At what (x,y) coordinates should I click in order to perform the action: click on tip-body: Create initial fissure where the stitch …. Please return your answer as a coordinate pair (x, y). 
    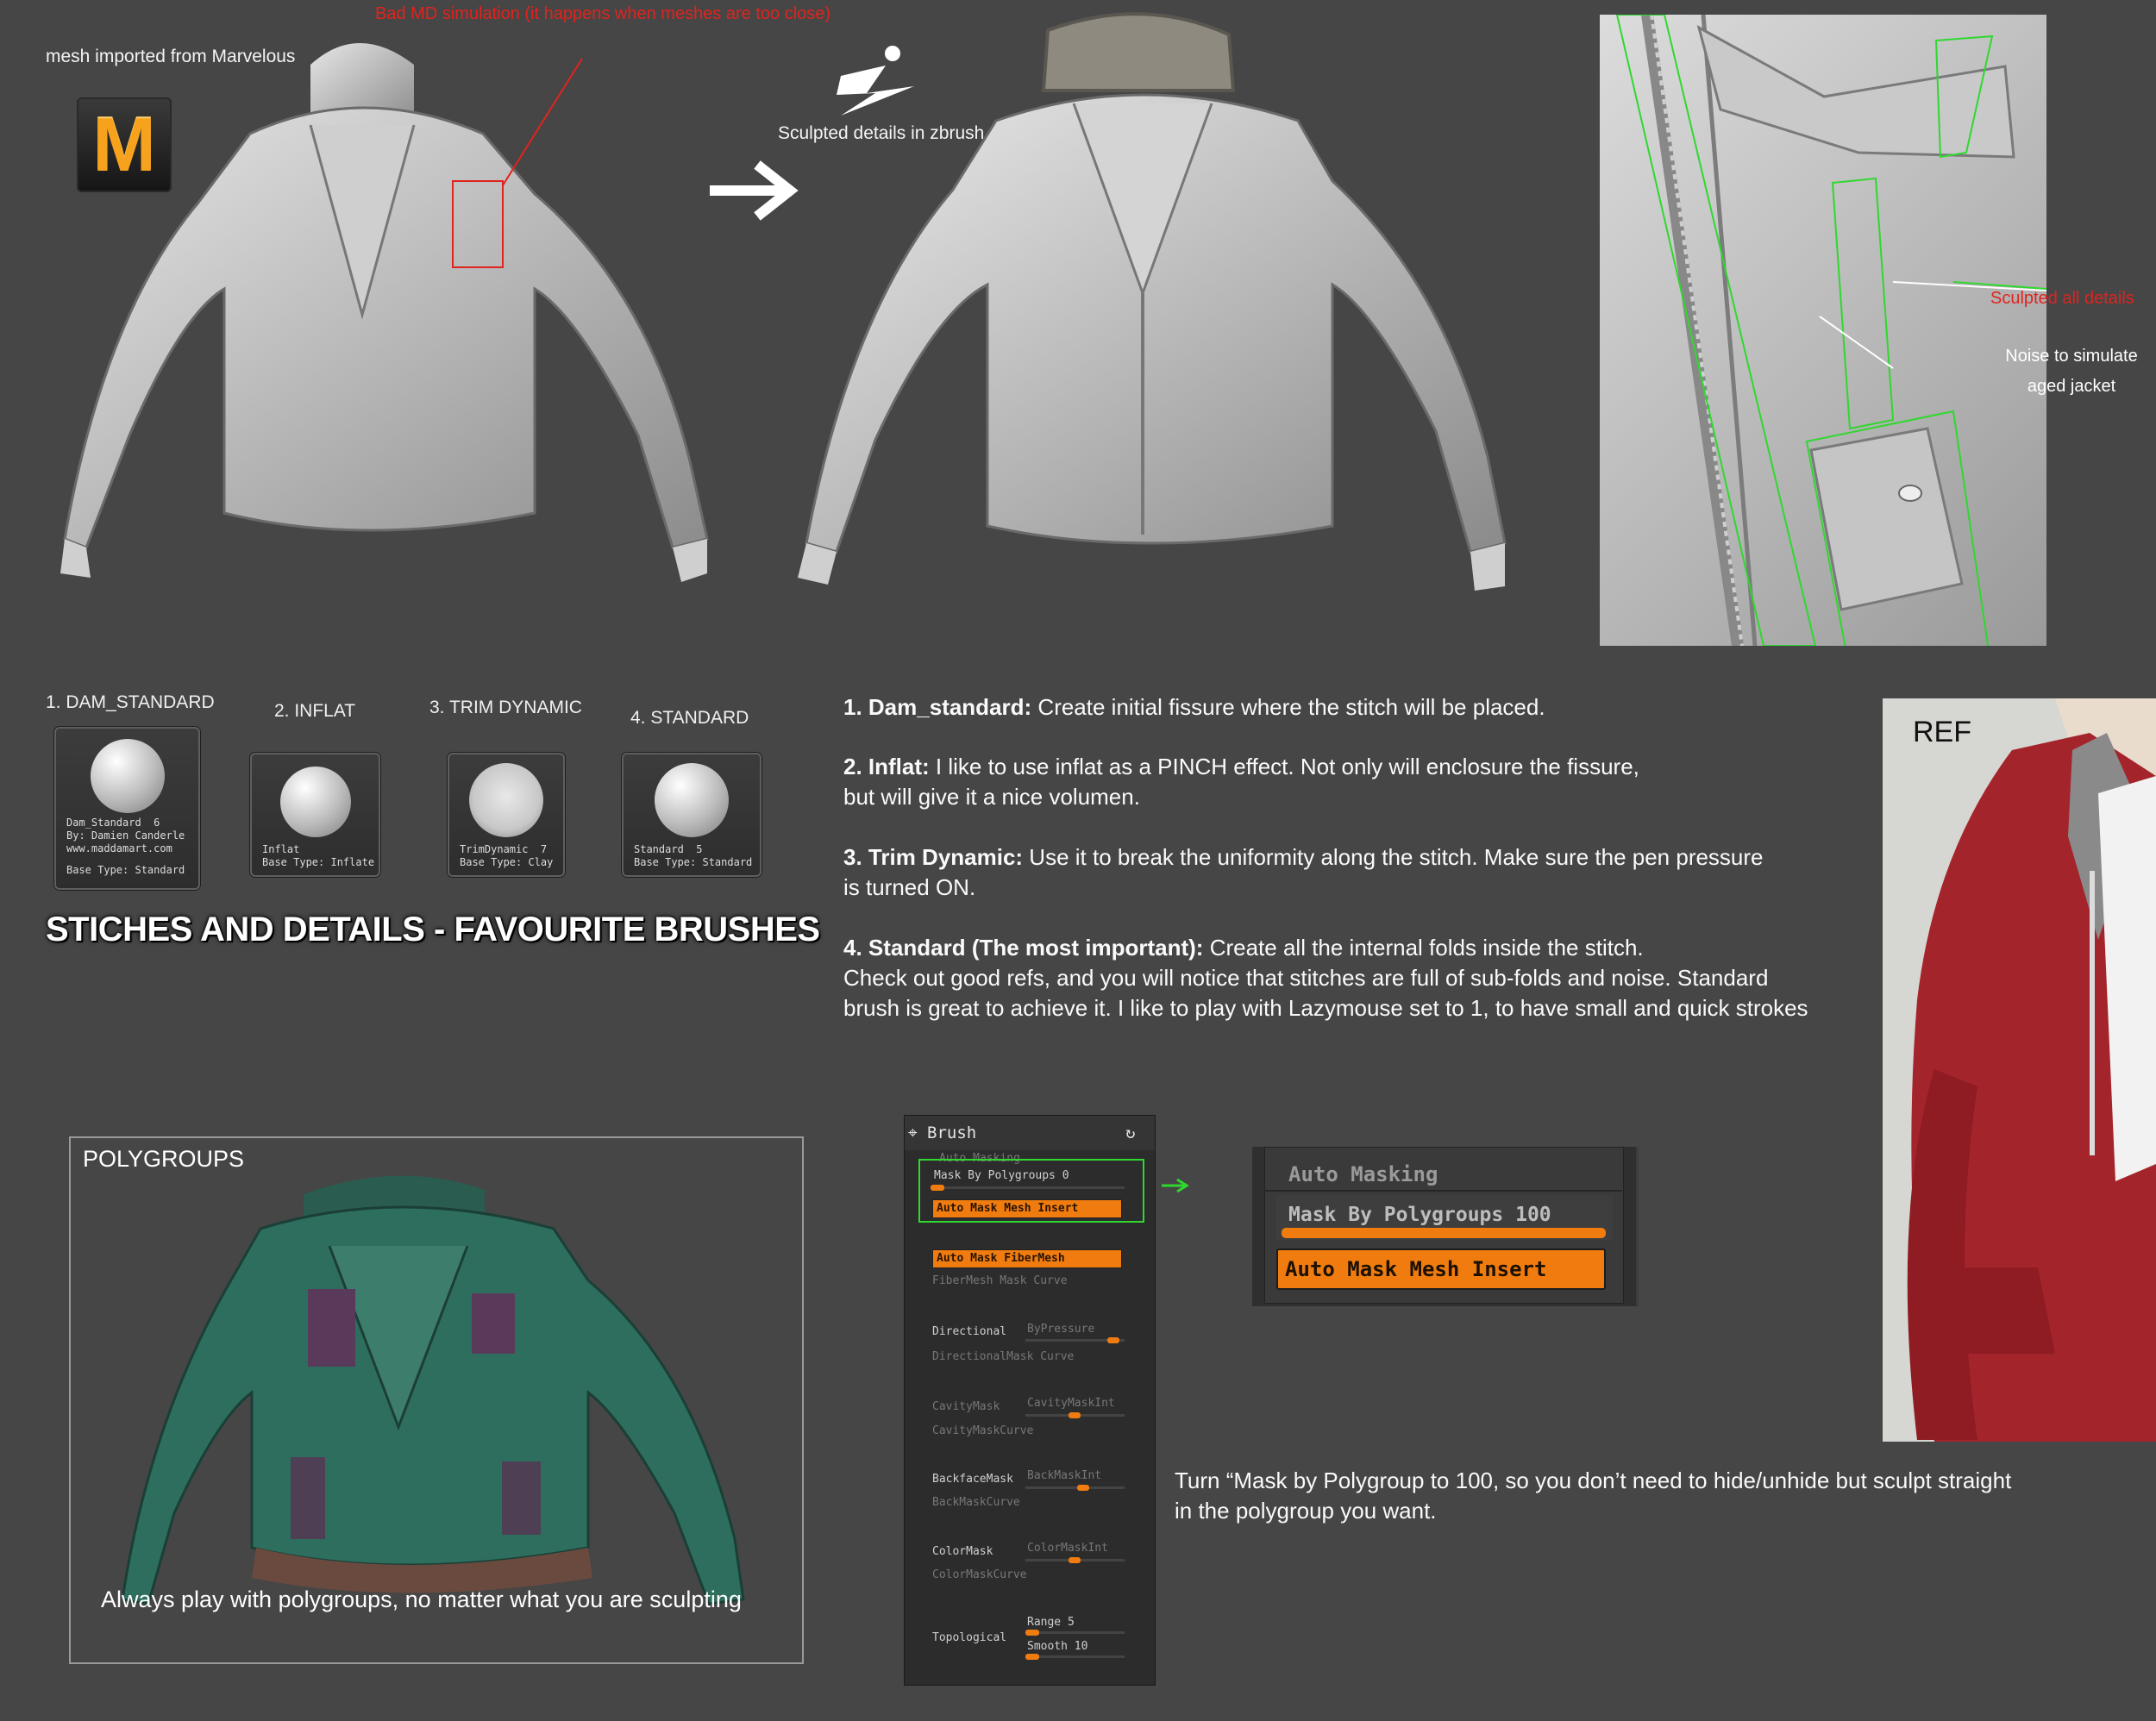
    Looking at the image, I should click on (1288, 707).